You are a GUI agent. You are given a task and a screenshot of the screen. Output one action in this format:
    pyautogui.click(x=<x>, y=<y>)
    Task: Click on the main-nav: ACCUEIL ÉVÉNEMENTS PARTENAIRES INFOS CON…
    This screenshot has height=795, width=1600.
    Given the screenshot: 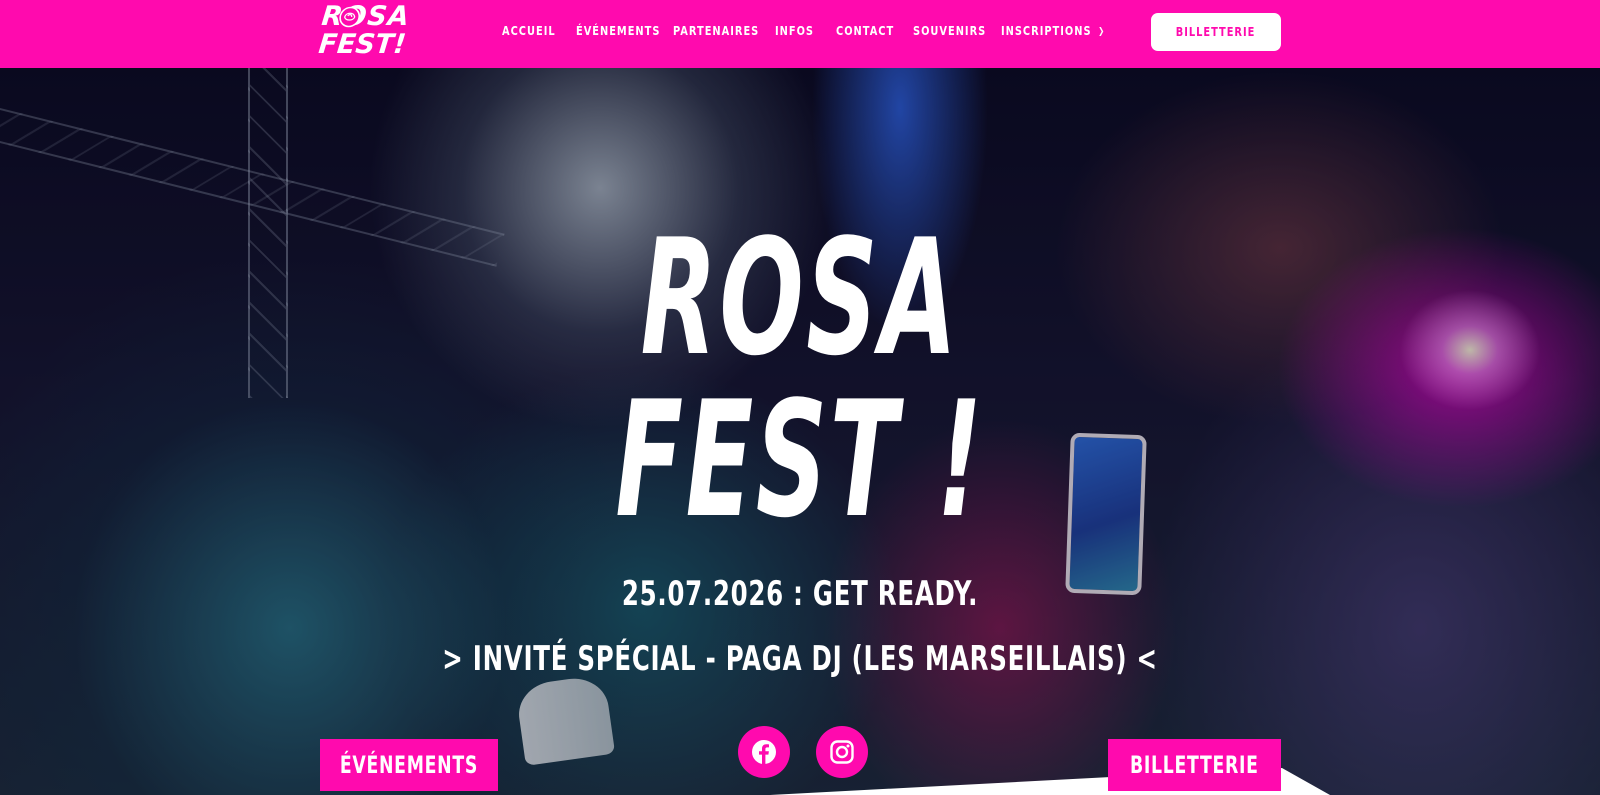 What is the action you would take?
    pyautogui.click(x=800, y=34)
    